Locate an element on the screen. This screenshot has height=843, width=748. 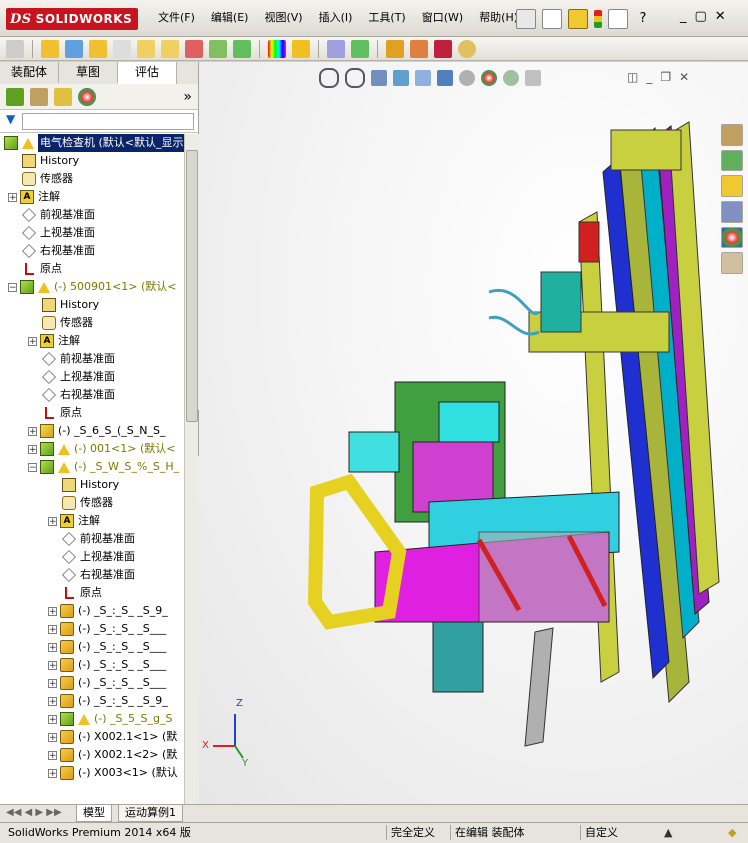
section-properties-icon is located at coordinates (122, 48).